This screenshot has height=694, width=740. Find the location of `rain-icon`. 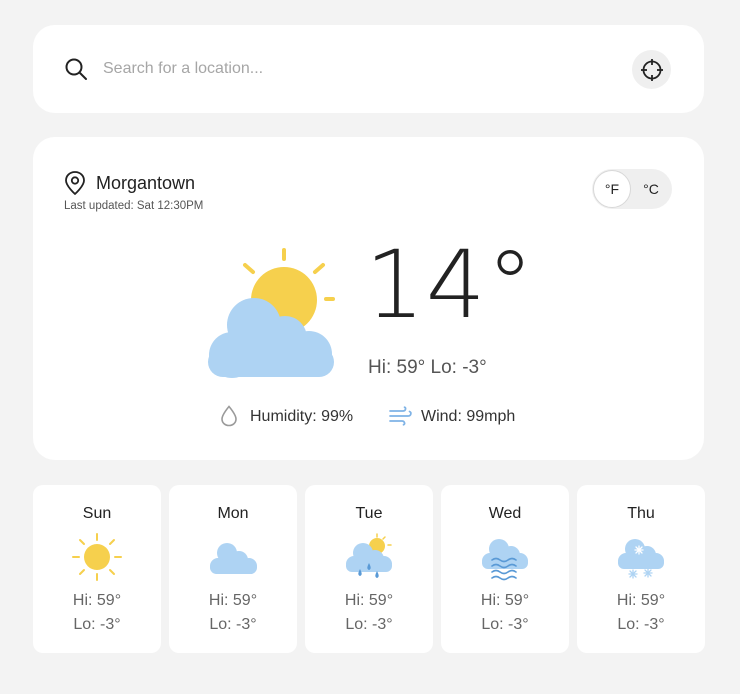

rain-icon is located at coordinates (369, 555).